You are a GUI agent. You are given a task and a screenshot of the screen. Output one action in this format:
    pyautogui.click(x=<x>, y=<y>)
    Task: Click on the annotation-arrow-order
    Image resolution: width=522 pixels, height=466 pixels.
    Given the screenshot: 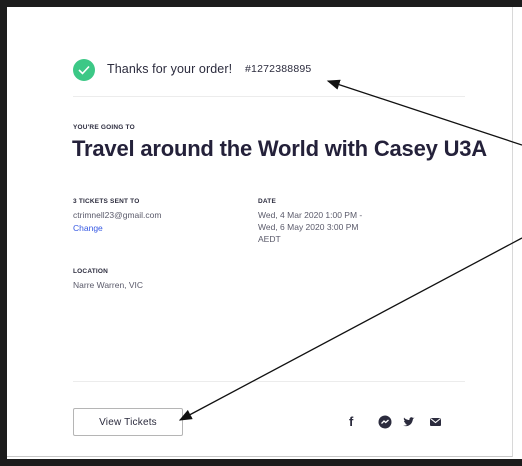 What is the action you would take?
    pyautogui.click(x=424, y=112)
    